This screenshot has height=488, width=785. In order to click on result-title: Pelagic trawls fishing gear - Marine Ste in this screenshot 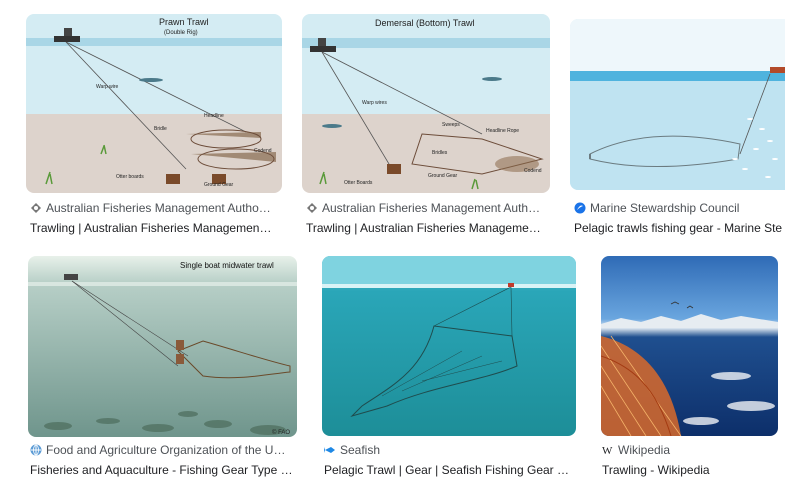, I will do `click(679, 228)`.